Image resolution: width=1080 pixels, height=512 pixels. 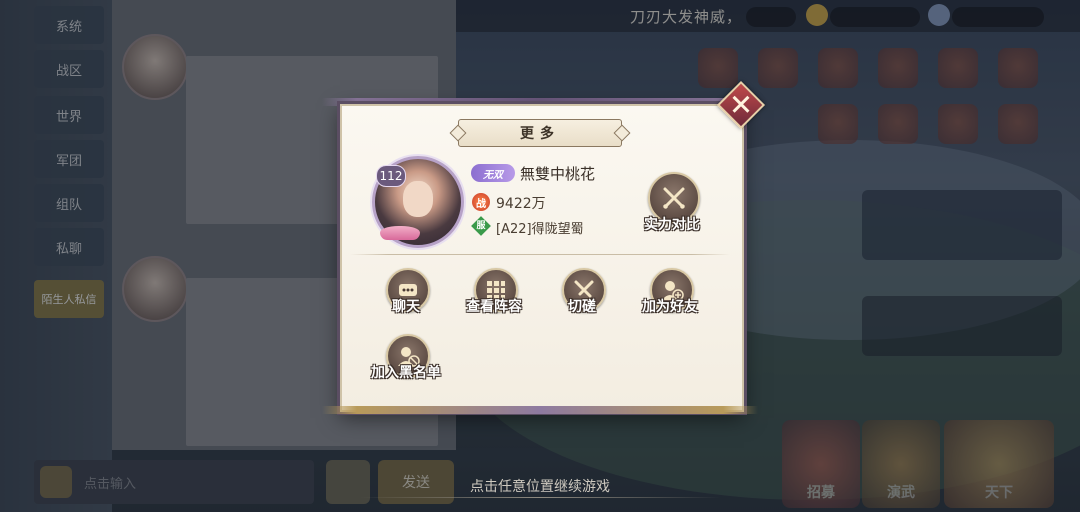 What do you see at coordinates (494, 296) in the screenshot?
I see `view-lineup-button: 查看阵容` at bounding box center [494, 296].